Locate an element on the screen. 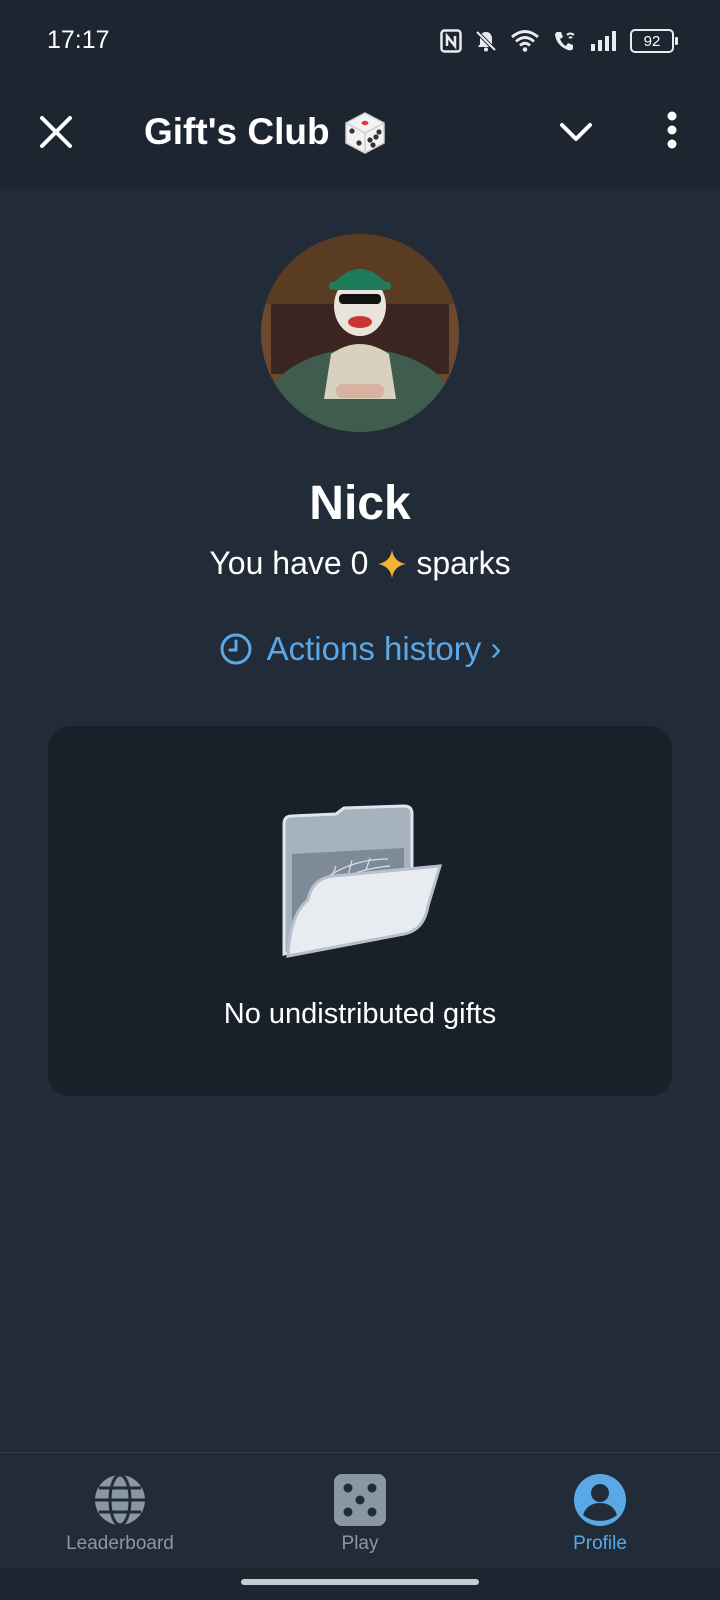 The image size is (720, 1600). sparks-prefix: You have 0 is located at coordinates (289, 563).